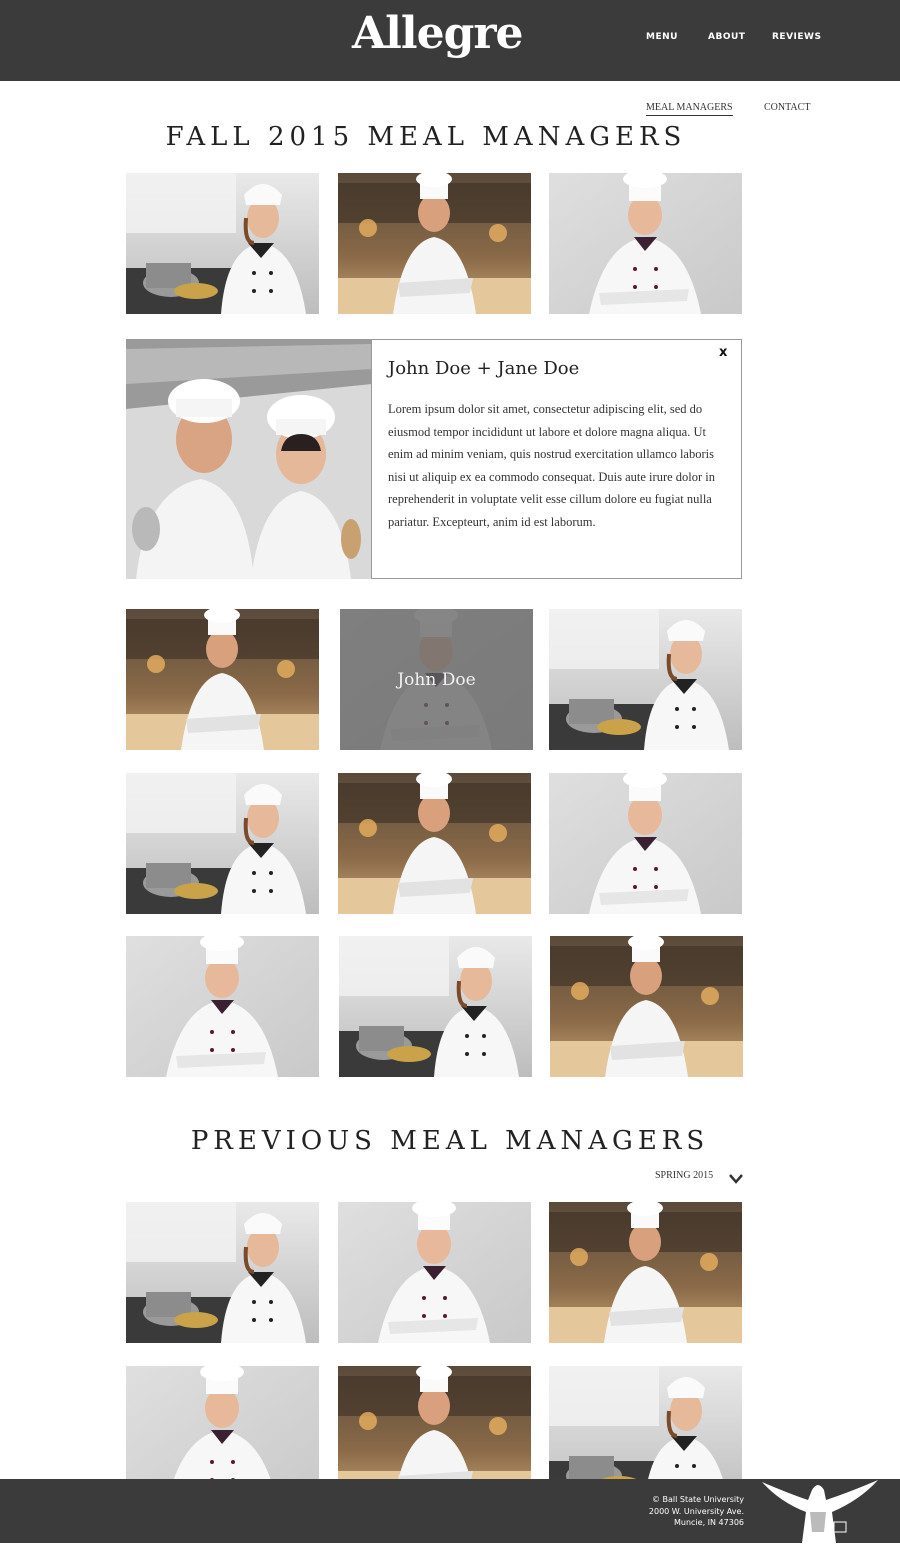 This screenshot has width=900, height=1547. Describe the element at coordinates (820, 1509) in the screenshot. I see `cardinal-statue-icon` at that location.